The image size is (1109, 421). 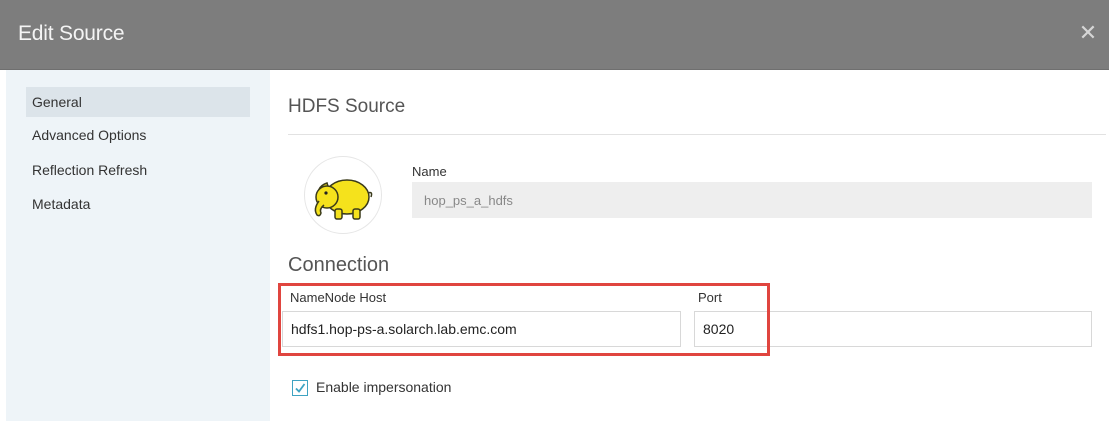 What do you see at coordinates (71, 33) in the screenshot?
I see `dialog-title: Edit Source` at bounding box center [71, 33].